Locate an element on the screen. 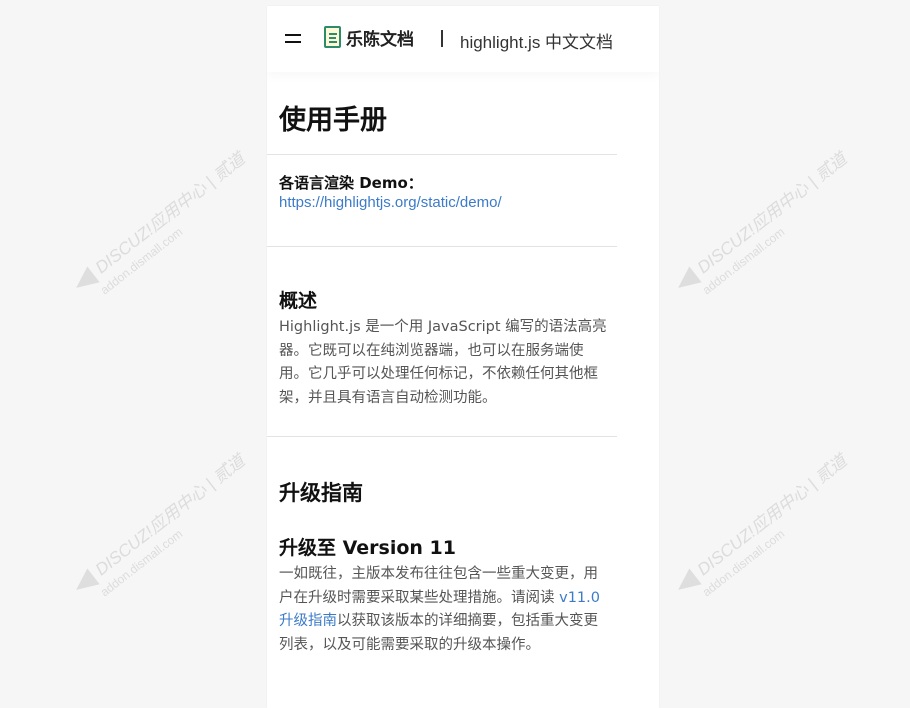  page-title: 使用手册 is located at coordinates (333, 120).